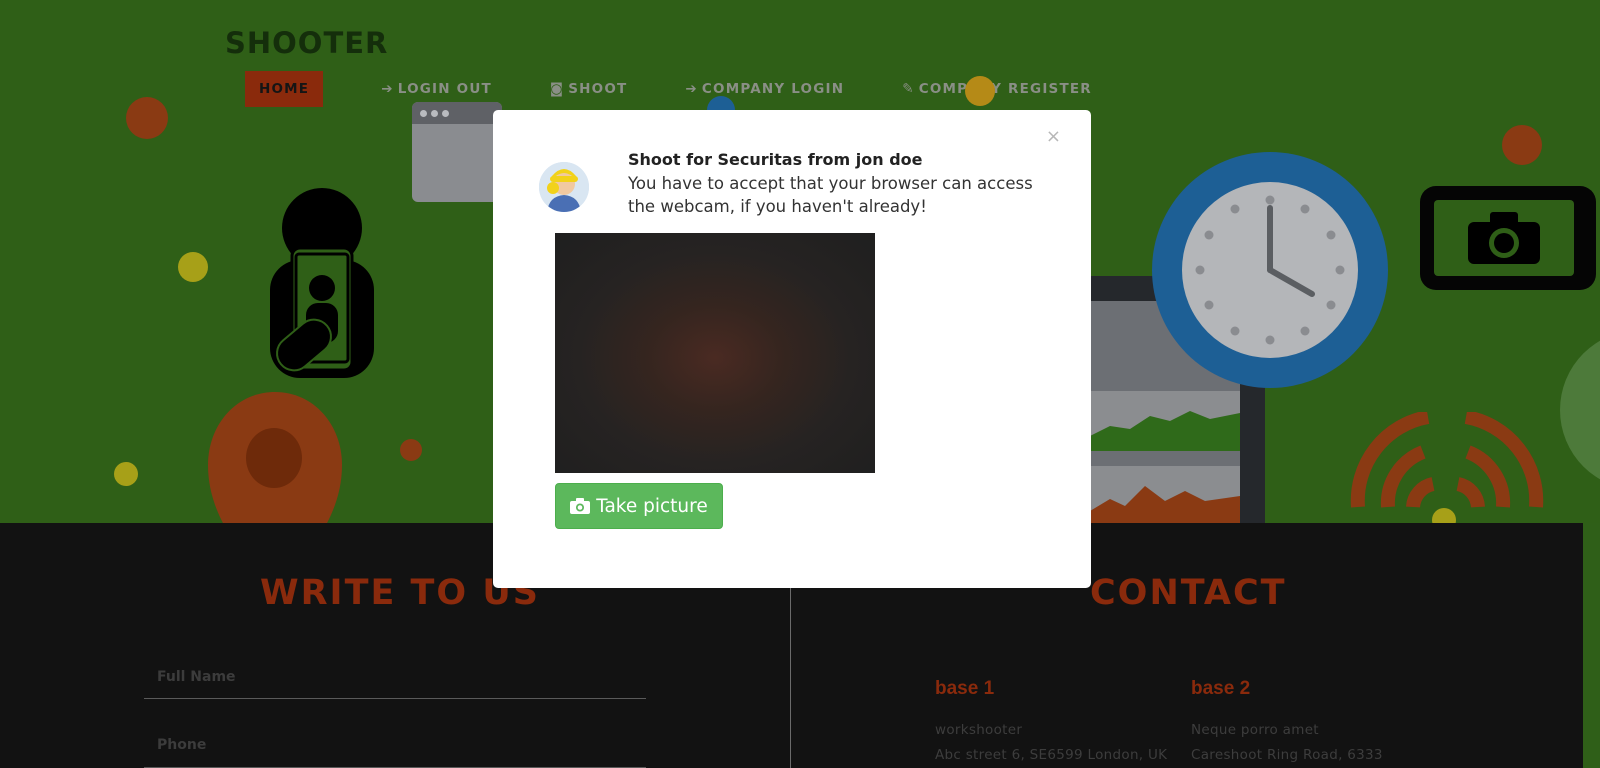 This screenshot has height=768, width=1600. Describe the element at coordinates (1255, 730) in the screenshot. I see `base-2-line: Neque porro amet` at that location.